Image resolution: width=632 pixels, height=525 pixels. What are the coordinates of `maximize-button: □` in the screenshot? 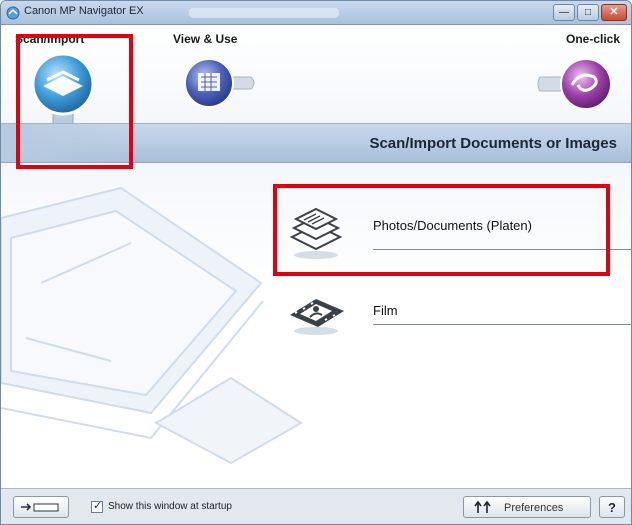 It's located at (588, 12).